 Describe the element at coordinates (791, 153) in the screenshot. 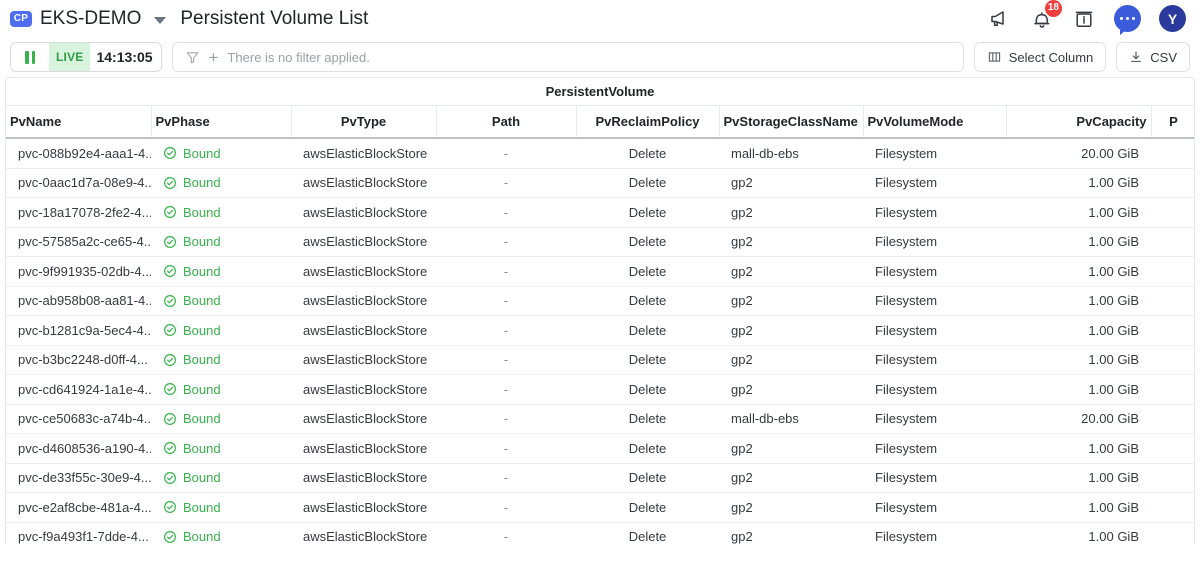

I see `cell-pvstorageclassname: mall-db-ebs` at that location.